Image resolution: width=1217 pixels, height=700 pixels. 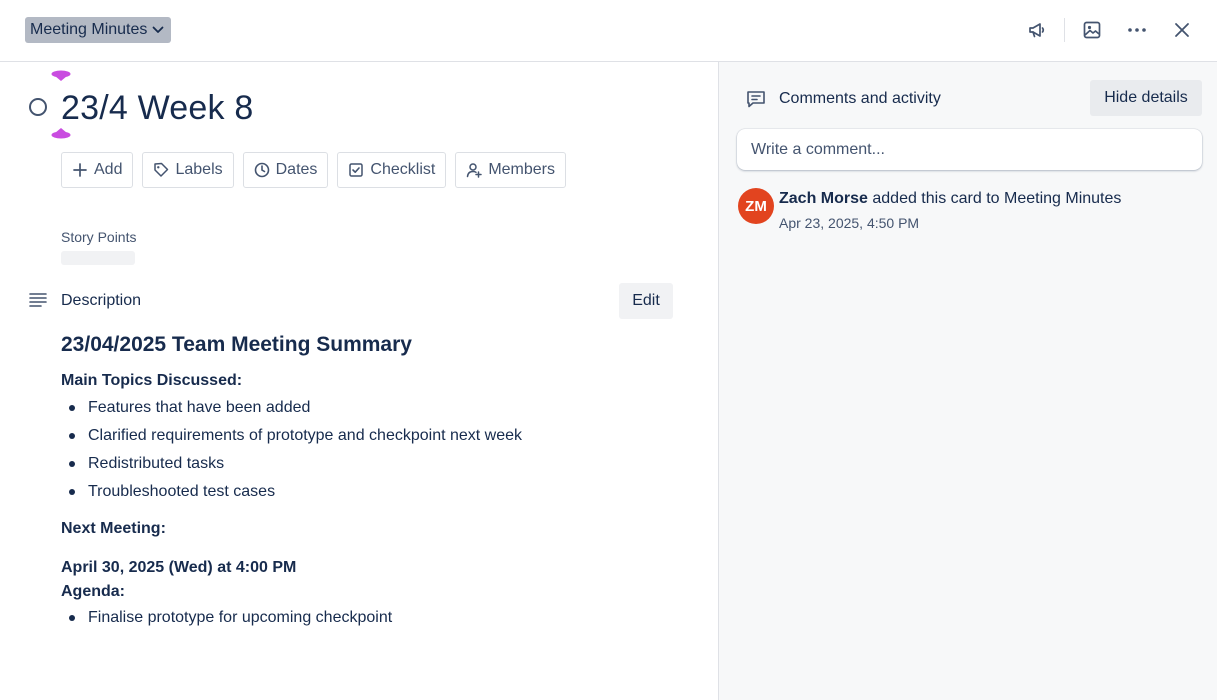 I want to click on comment-icon, so click(x=756, y=99).